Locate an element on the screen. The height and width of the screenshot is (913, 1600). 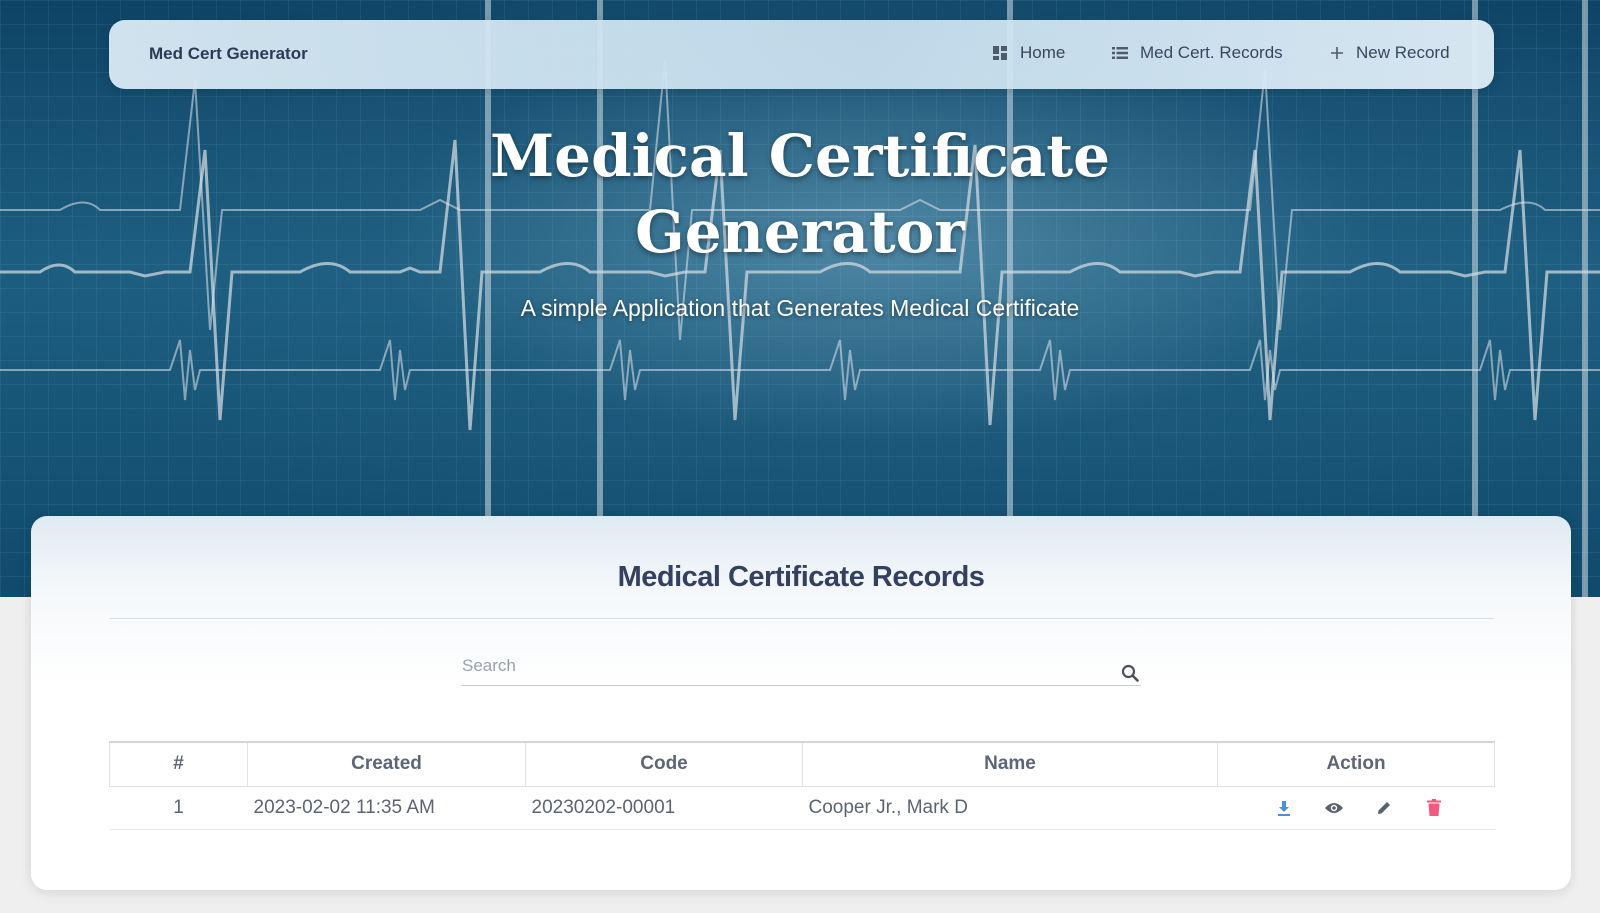
nav-new-record: New Record is located at coordinates (1390, 53).